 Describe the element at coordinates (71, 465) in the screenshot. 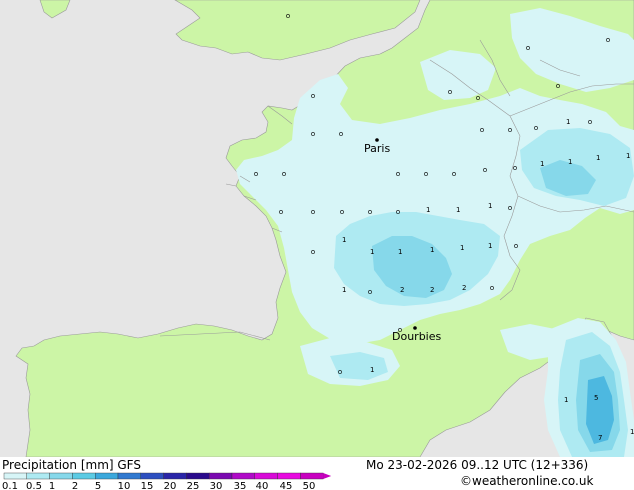

I see `map-title: Precipitation [mm] GFS` at that location.